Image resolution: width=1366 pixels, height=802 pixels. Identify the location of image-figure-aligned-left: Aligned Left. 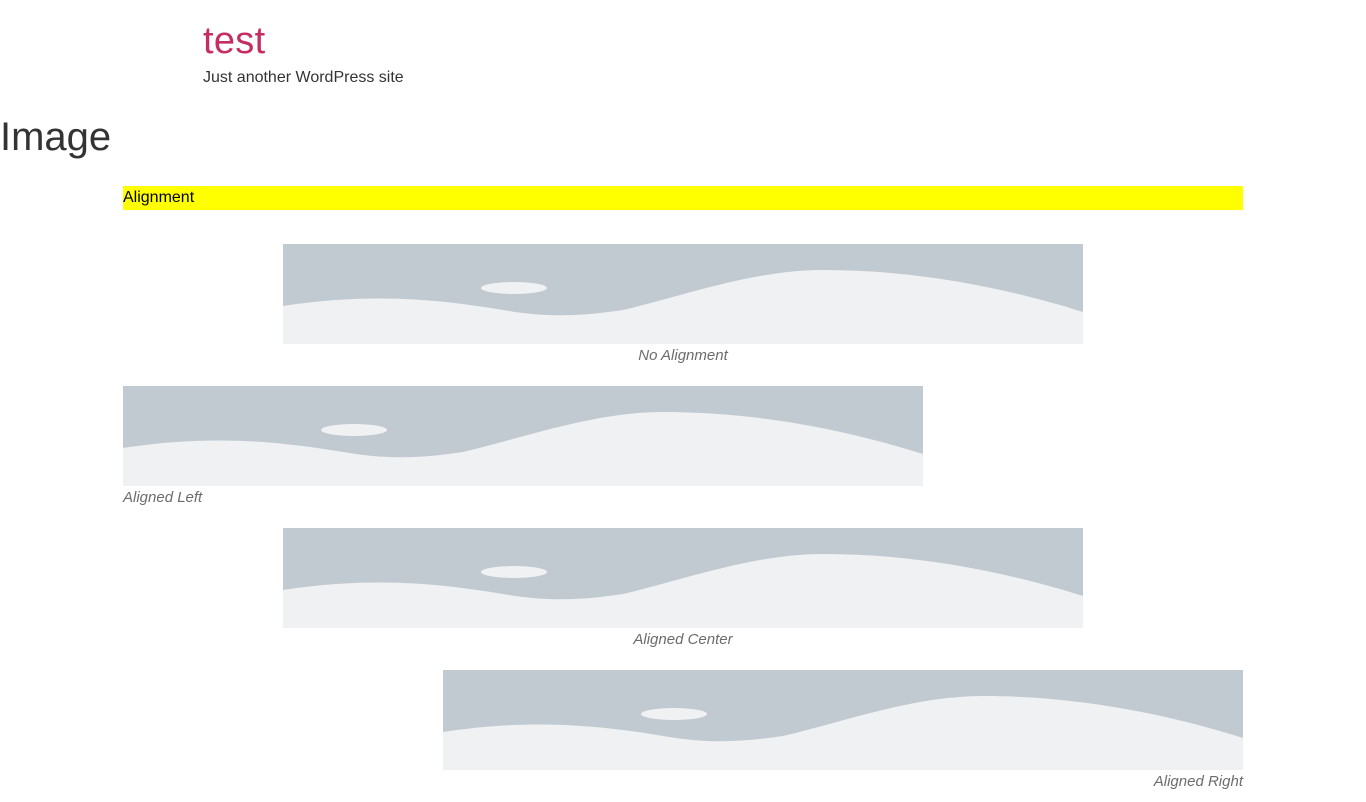
(523, 447).